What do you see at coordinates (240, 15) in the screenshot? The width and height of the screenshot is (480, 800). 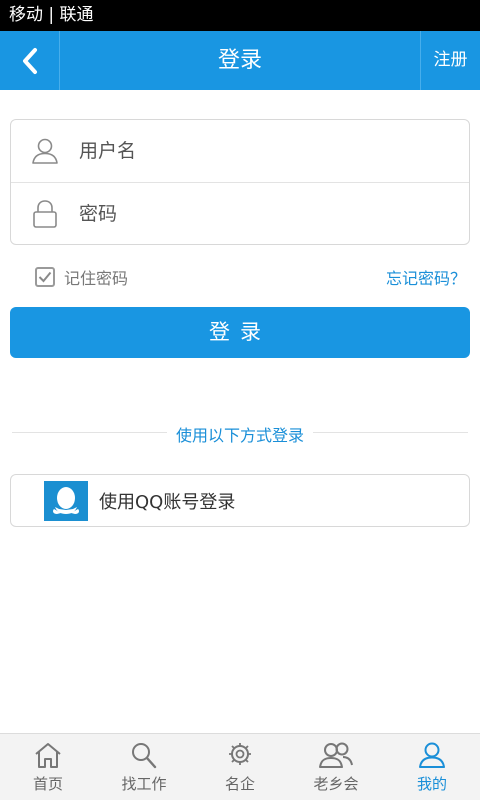 I see `status-bar: 移动 | 联通` at bounding box center [240, 15].